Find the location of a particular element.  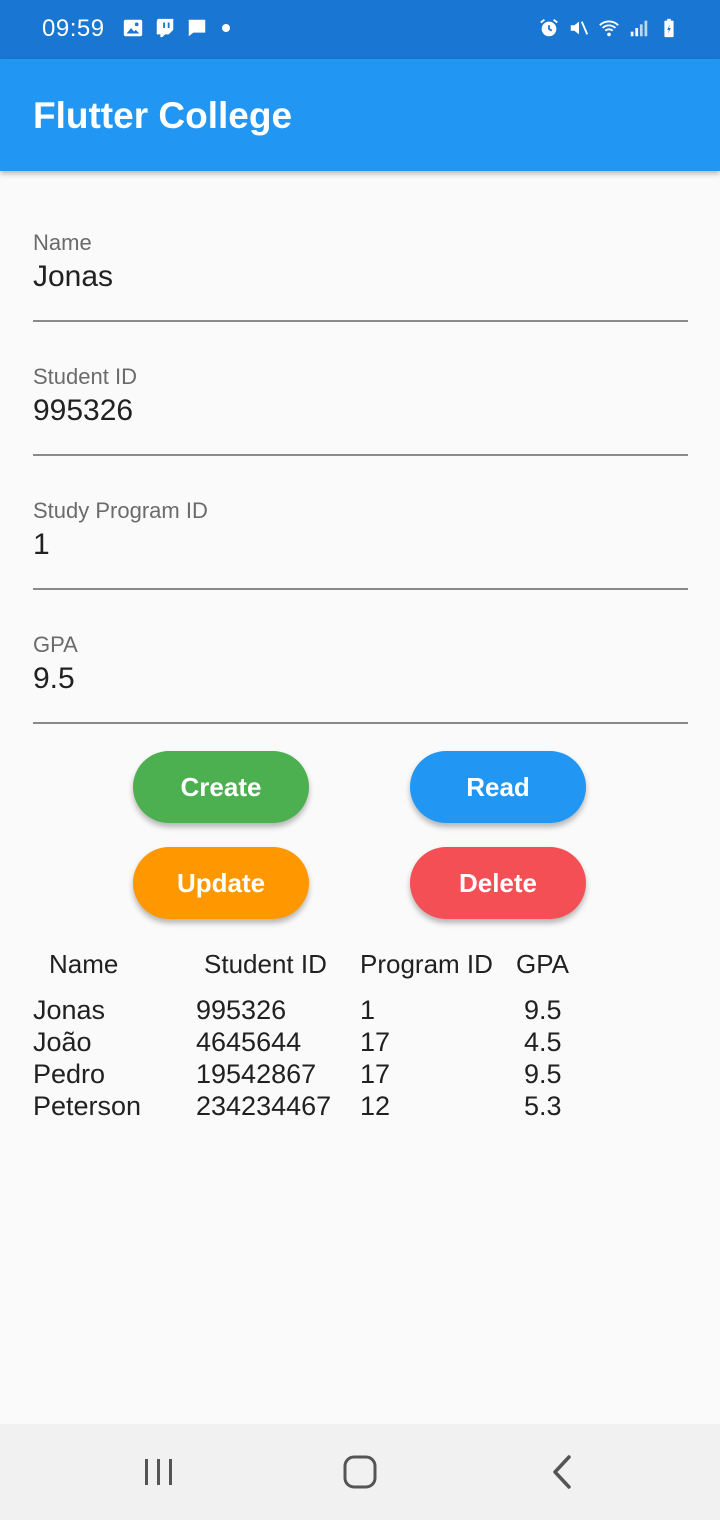

cell-student-id: 995326 is located at coordinates (241, 1010).